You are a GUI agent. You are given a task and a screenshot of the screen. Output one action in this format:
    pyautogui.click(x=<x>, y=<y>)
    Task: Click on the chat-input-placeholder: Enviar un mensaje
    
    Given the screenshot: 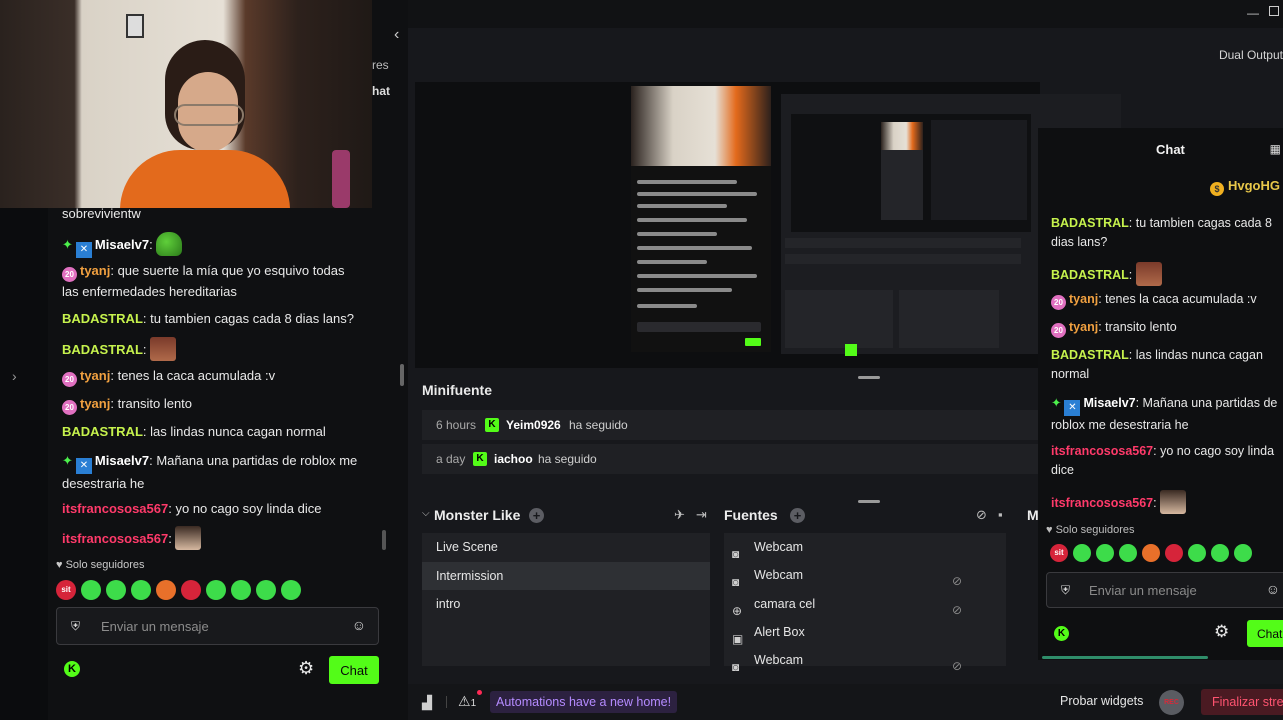 What is the action you would take?
    pyautogui.click(x=155, y=626)
    